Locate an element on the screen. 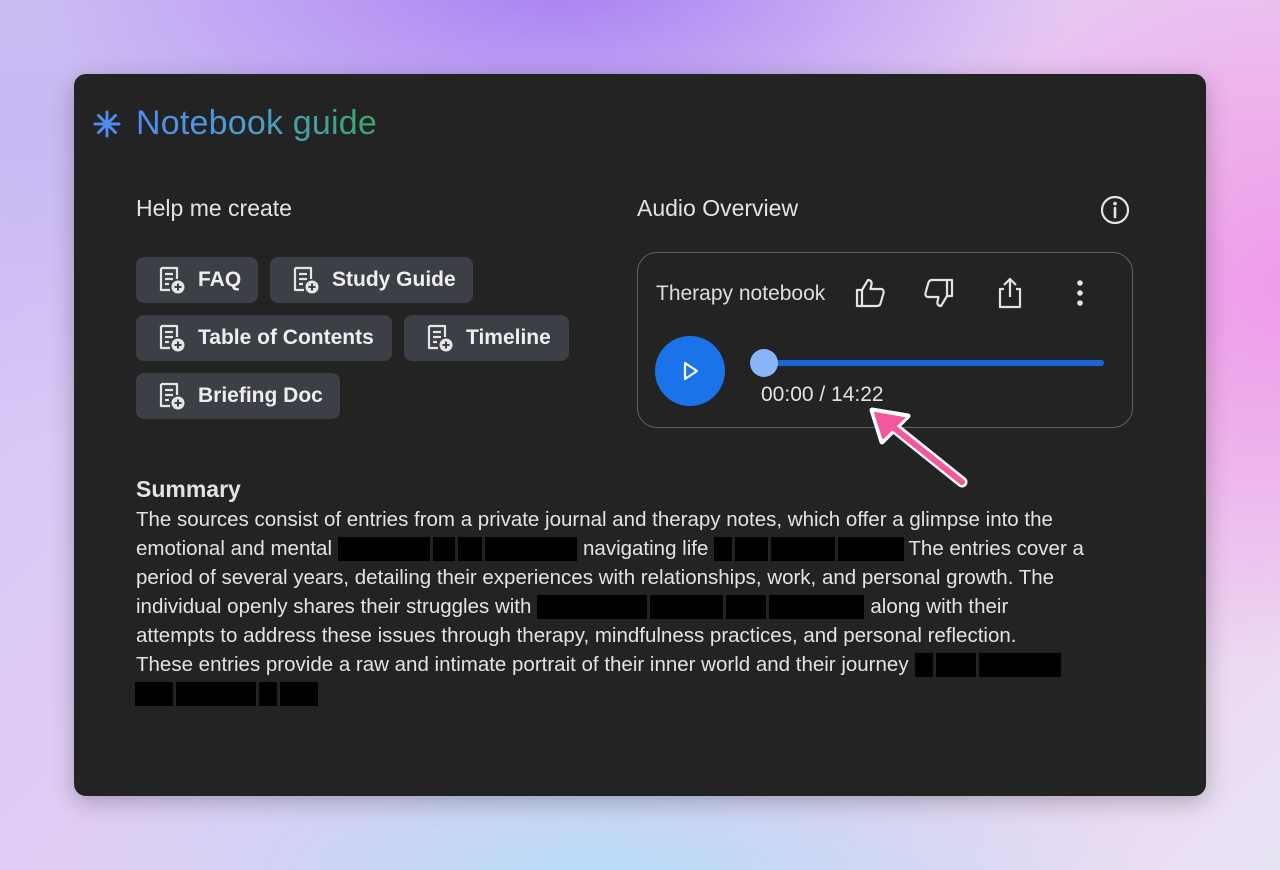 The image size is (1280, 870). play-icon is located at coordinates (691, 371).